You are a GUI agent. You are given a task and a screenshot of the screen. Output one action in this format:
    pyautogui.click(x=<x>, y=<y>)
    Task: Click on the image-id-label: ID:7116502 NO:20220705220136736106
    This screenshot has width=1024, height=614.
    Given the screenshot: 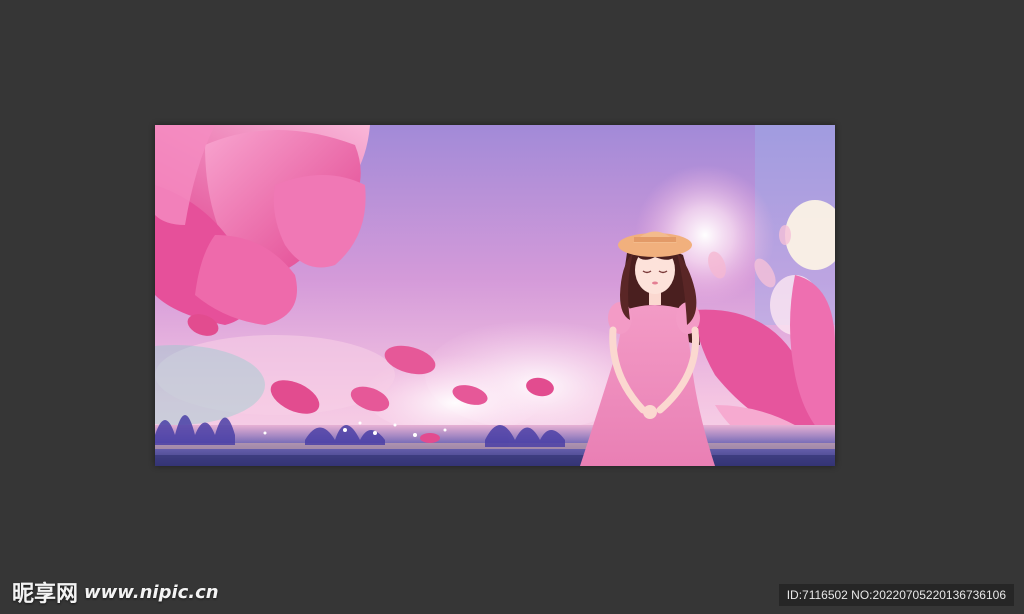 What is the action you would take?
    pyautogui.click(x=896, y=595)
    